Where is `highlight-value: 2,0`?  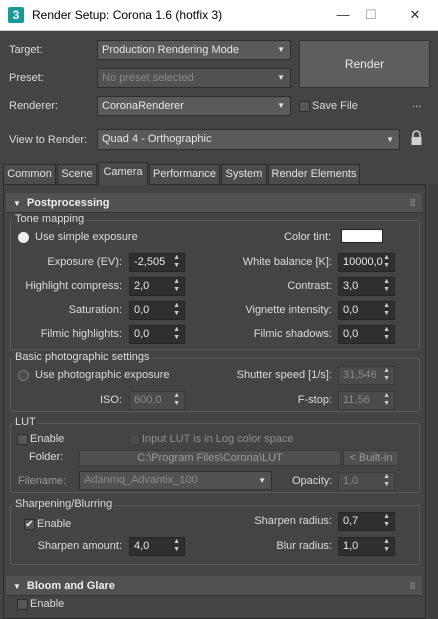 highlight-value: 2,0 is located at coordinates (142, 286).